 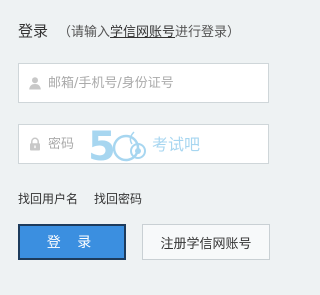 I want to click on hint-prefix: （请输入, so click(x=84, y=32).